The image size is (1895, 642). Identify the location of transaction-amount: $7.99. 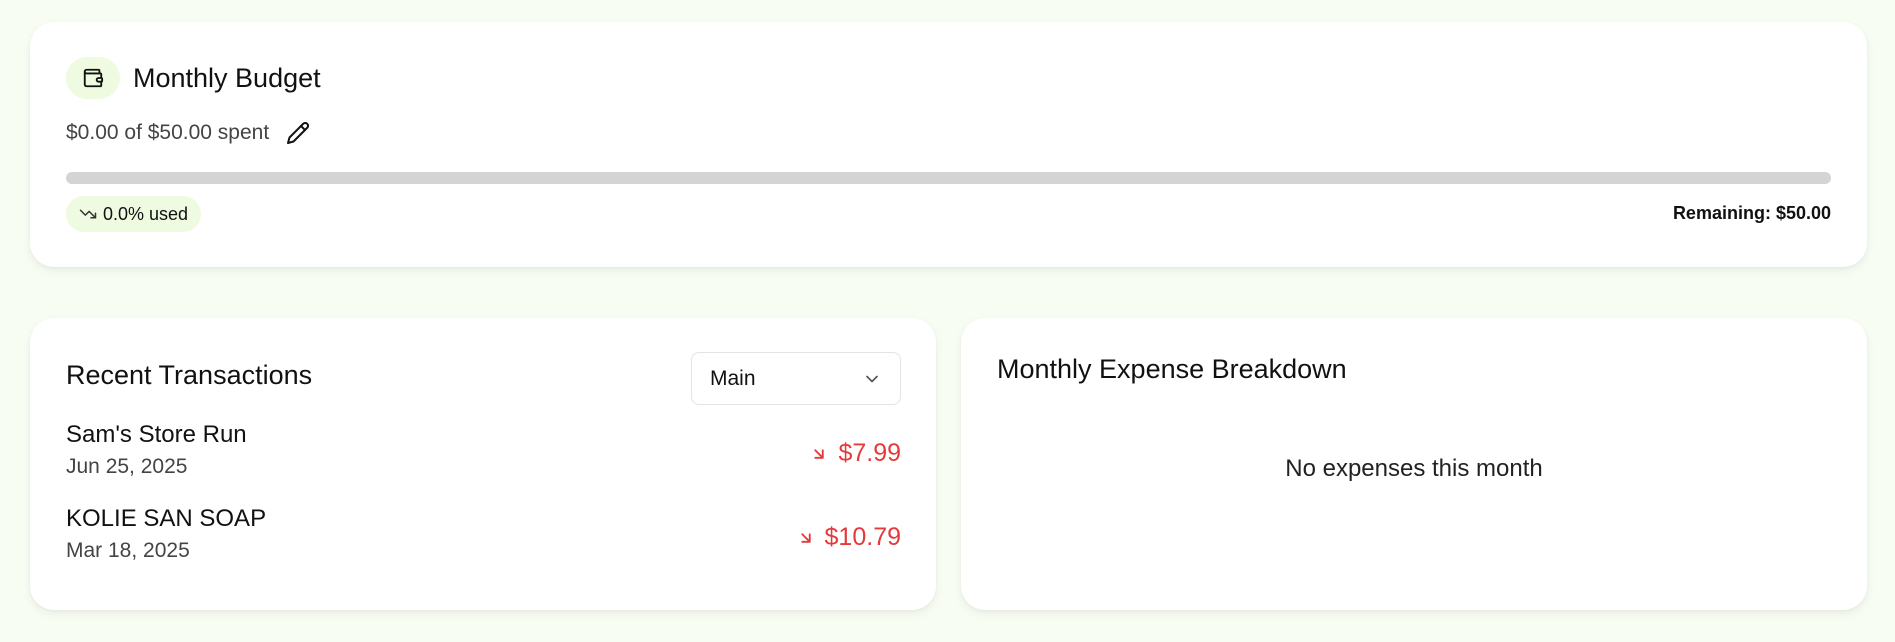
(855, 453).